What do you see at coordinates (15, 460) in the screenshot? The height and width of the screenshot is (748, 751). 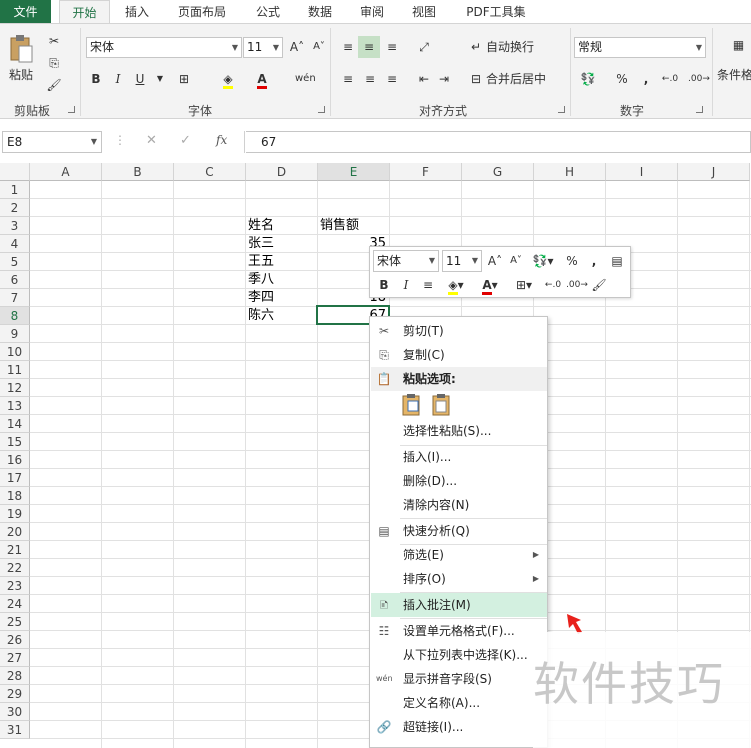 I see `row-header-16: 16` at bounding box center [15, 460].